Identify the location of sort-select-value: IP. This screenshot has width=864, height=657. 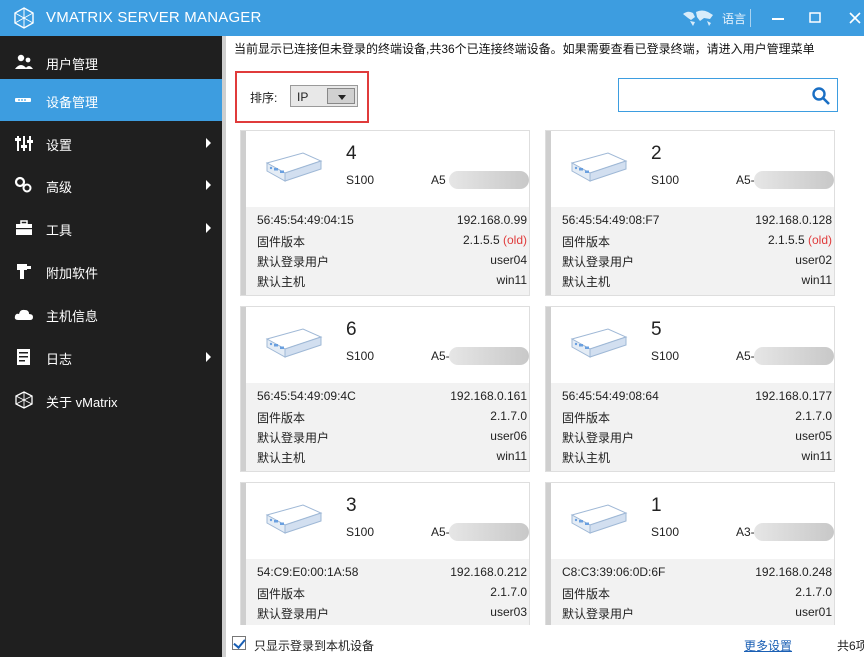
(303, 97).